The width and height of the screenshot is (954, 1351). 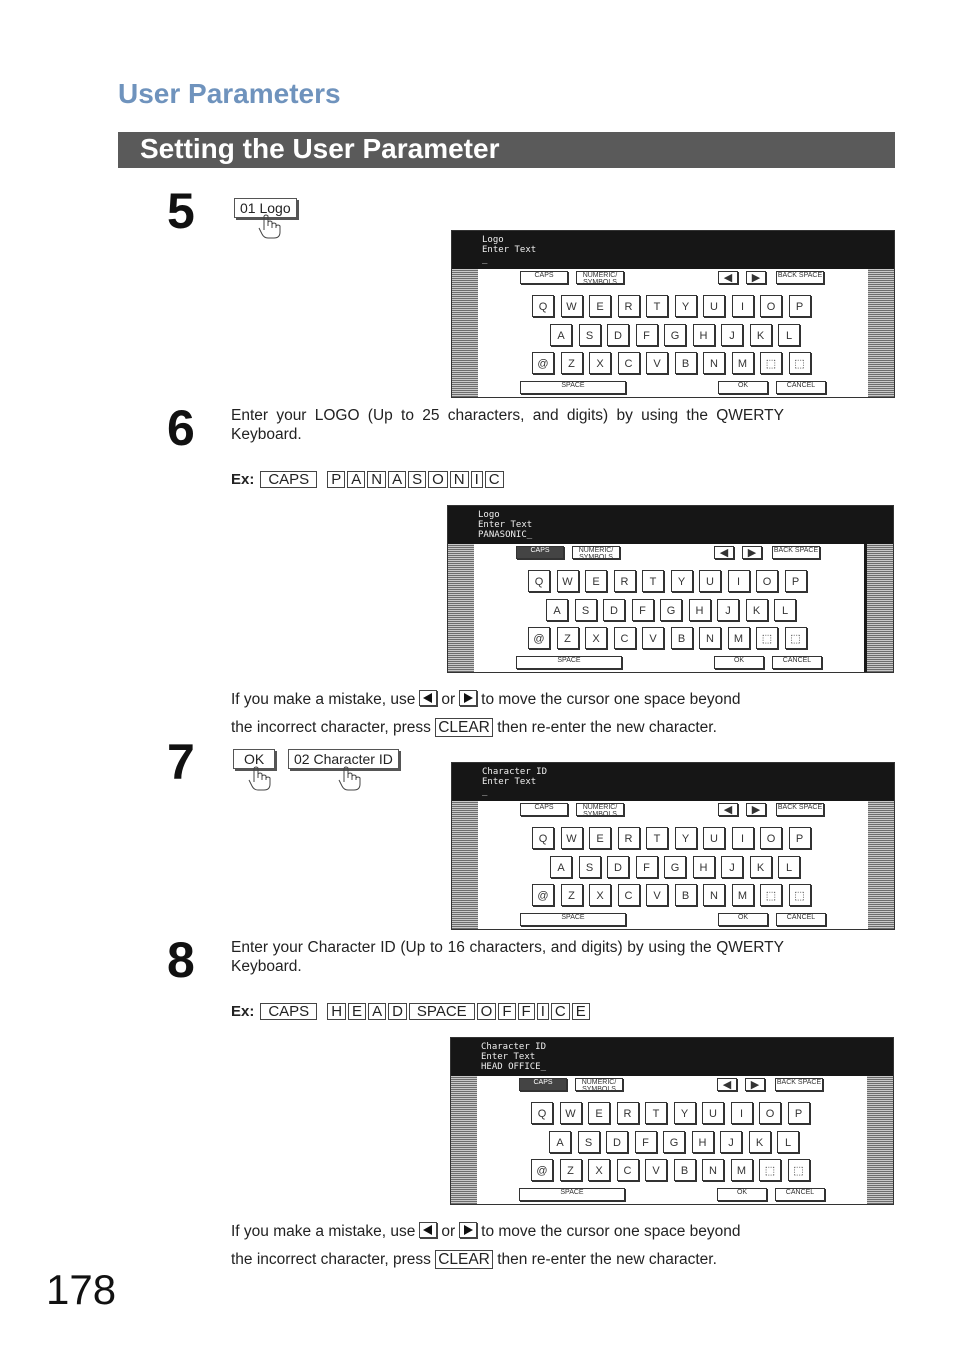 I want to click on key-p: P, so click(x=798, y=1113).